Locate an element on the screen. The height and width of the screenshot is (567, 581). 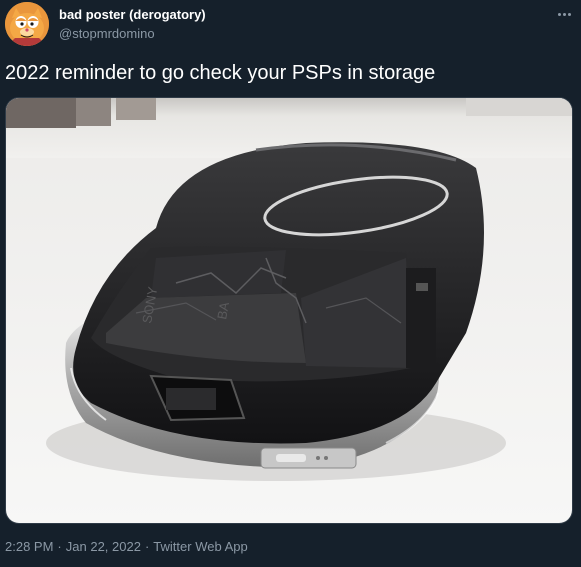
author-display-name: bad poster (derogatory) is located at coordinates (132, 14).